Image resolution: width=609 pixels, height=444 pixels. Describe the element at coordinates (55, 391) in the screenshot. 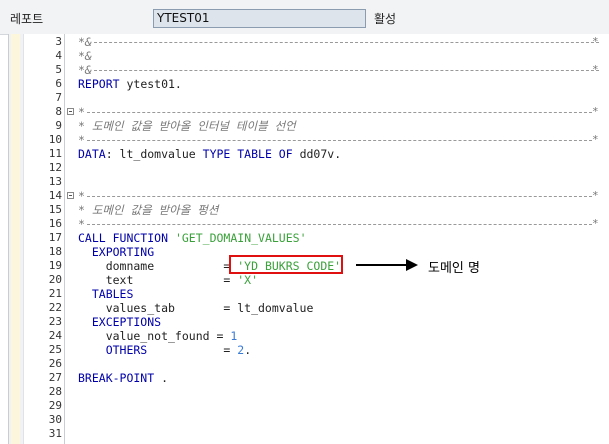

I see `line-number: 28` at that location.